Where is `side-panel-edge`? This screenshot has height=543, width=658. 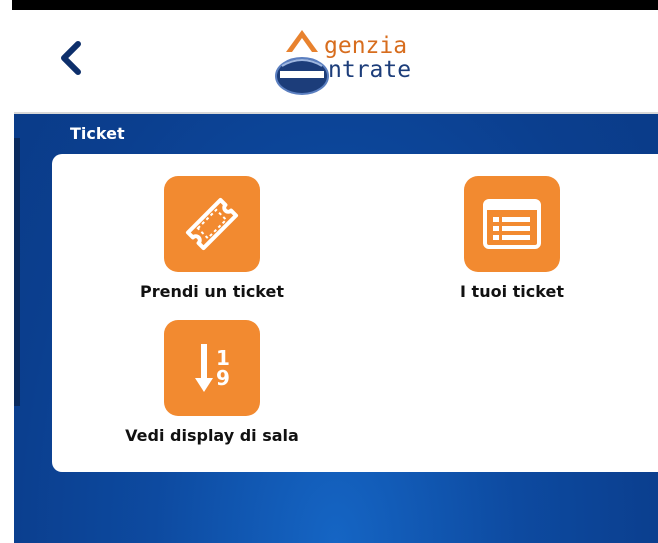
side-panel-edge is located at coordinates (17, 272).